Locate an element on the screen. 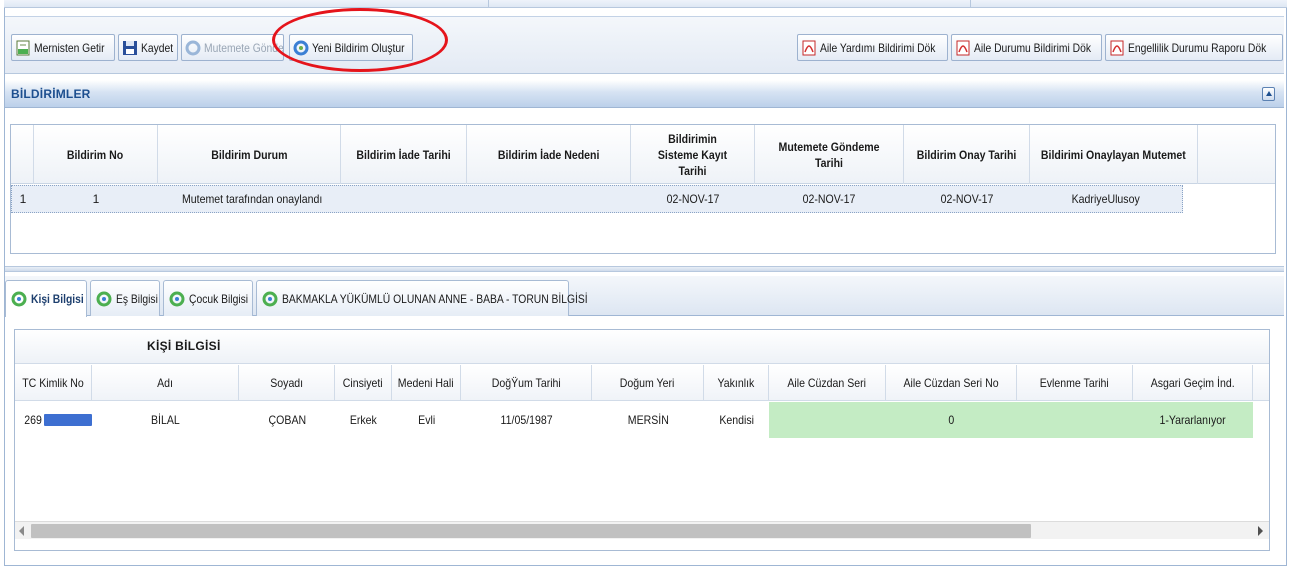 This screenshot has width=1291, height=570. cell-onaylayan: KadriyeUlusoy is located at coordinates (1106, 199).